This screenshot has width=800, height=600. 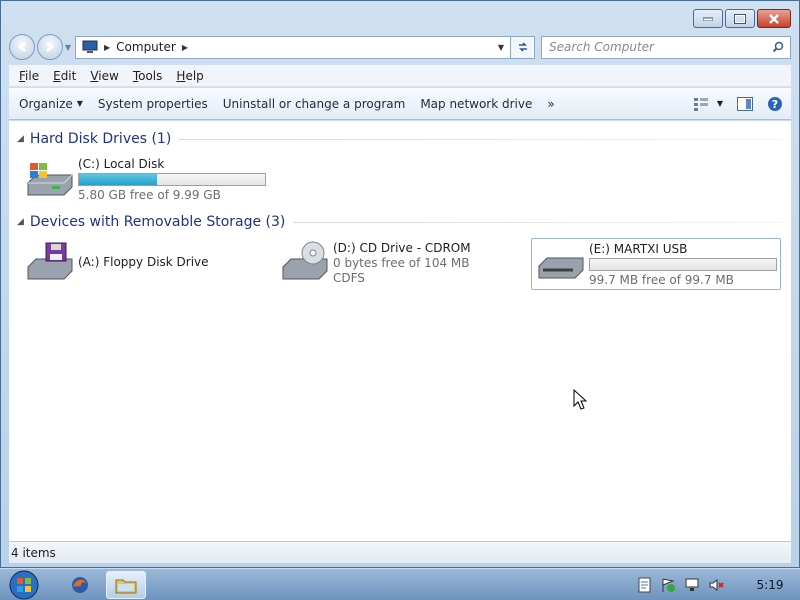 I want to click on drive-filesystem: CDFS, so click(x=349, y=278).